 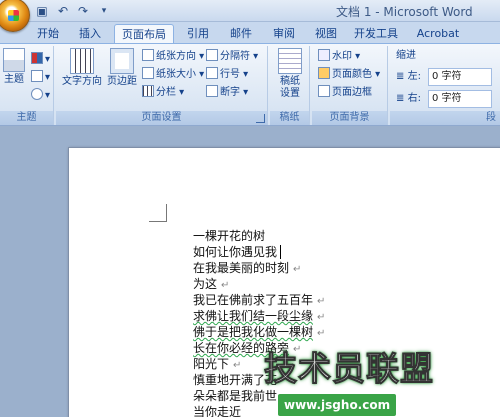 I want to click on tab-insert: 插入, so click(x=90, y=33).